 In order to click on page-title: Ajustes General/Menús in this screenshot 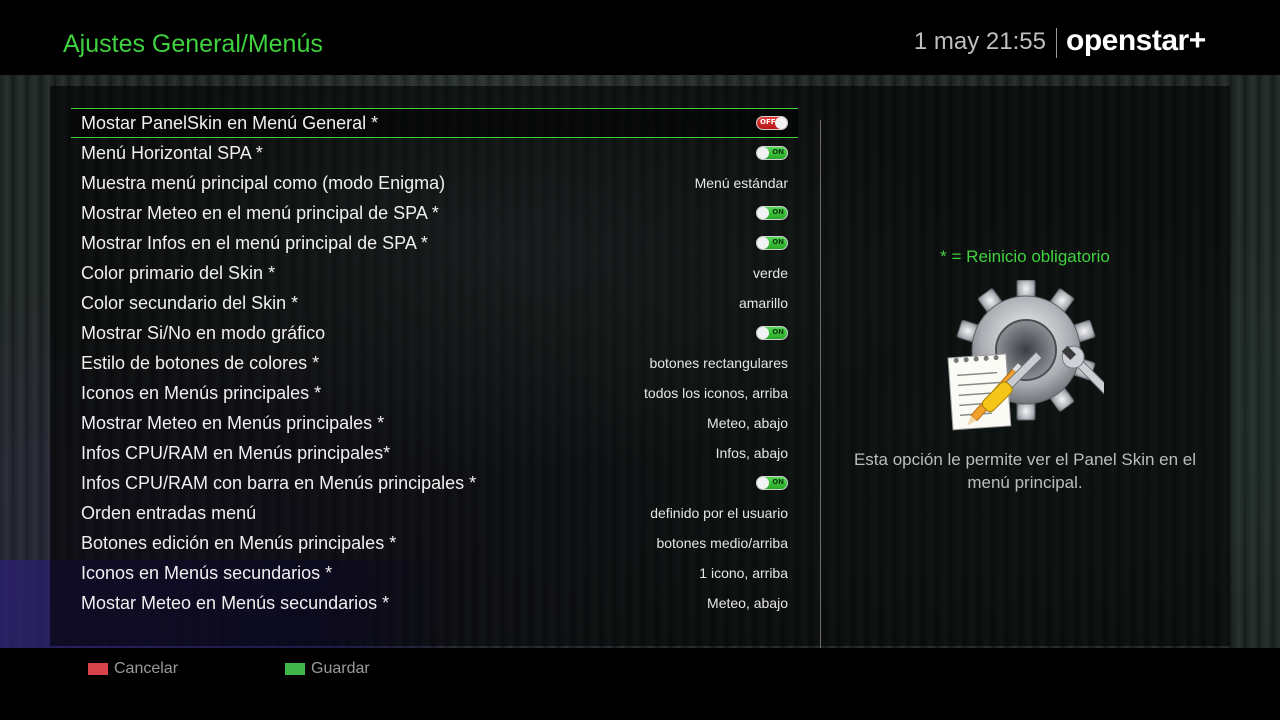, I will do `click(193, 44)`.